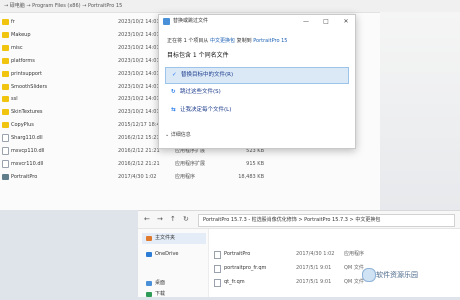 The image size is (460, 300). What do you see at coordinates (206, 110) in the screenshot?
I see `decide-option-label: 让我决定每个文件(L)` at bounding box center [206, 110].